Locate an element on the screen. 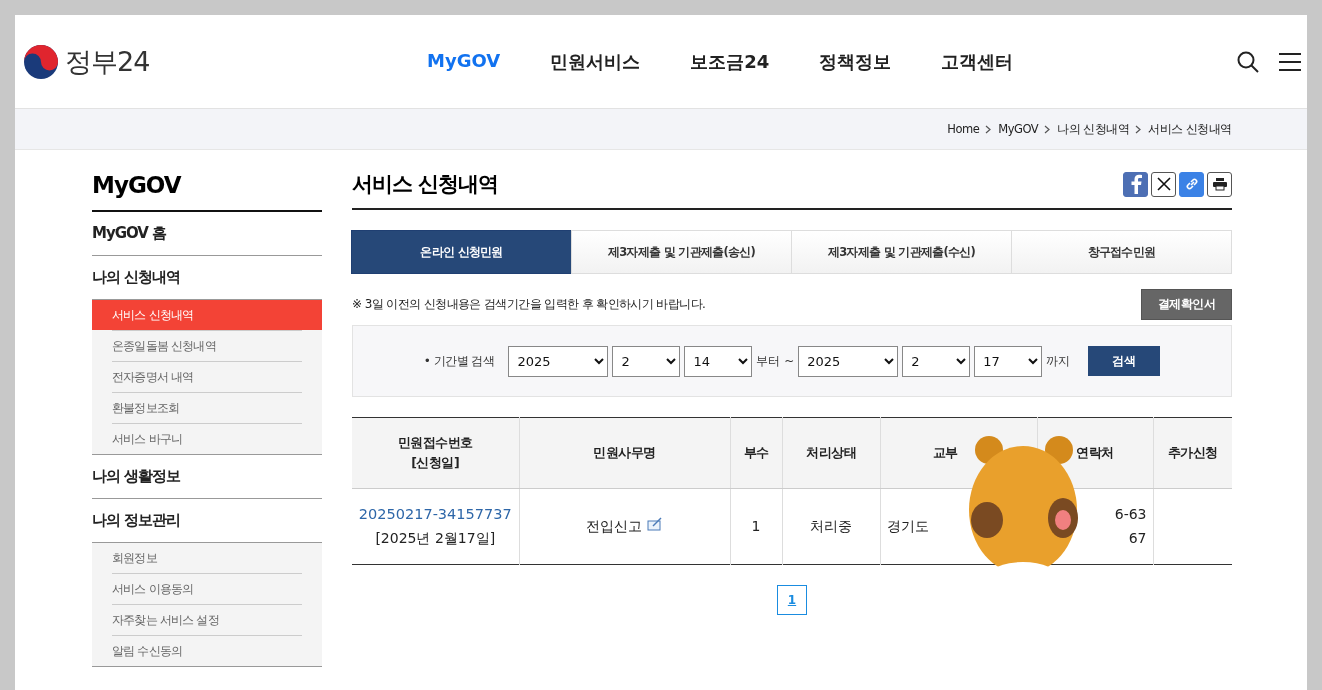 This screenshot has width=1322, height=690. from-label: 부터 ~ is located at coordinates (775, 361).